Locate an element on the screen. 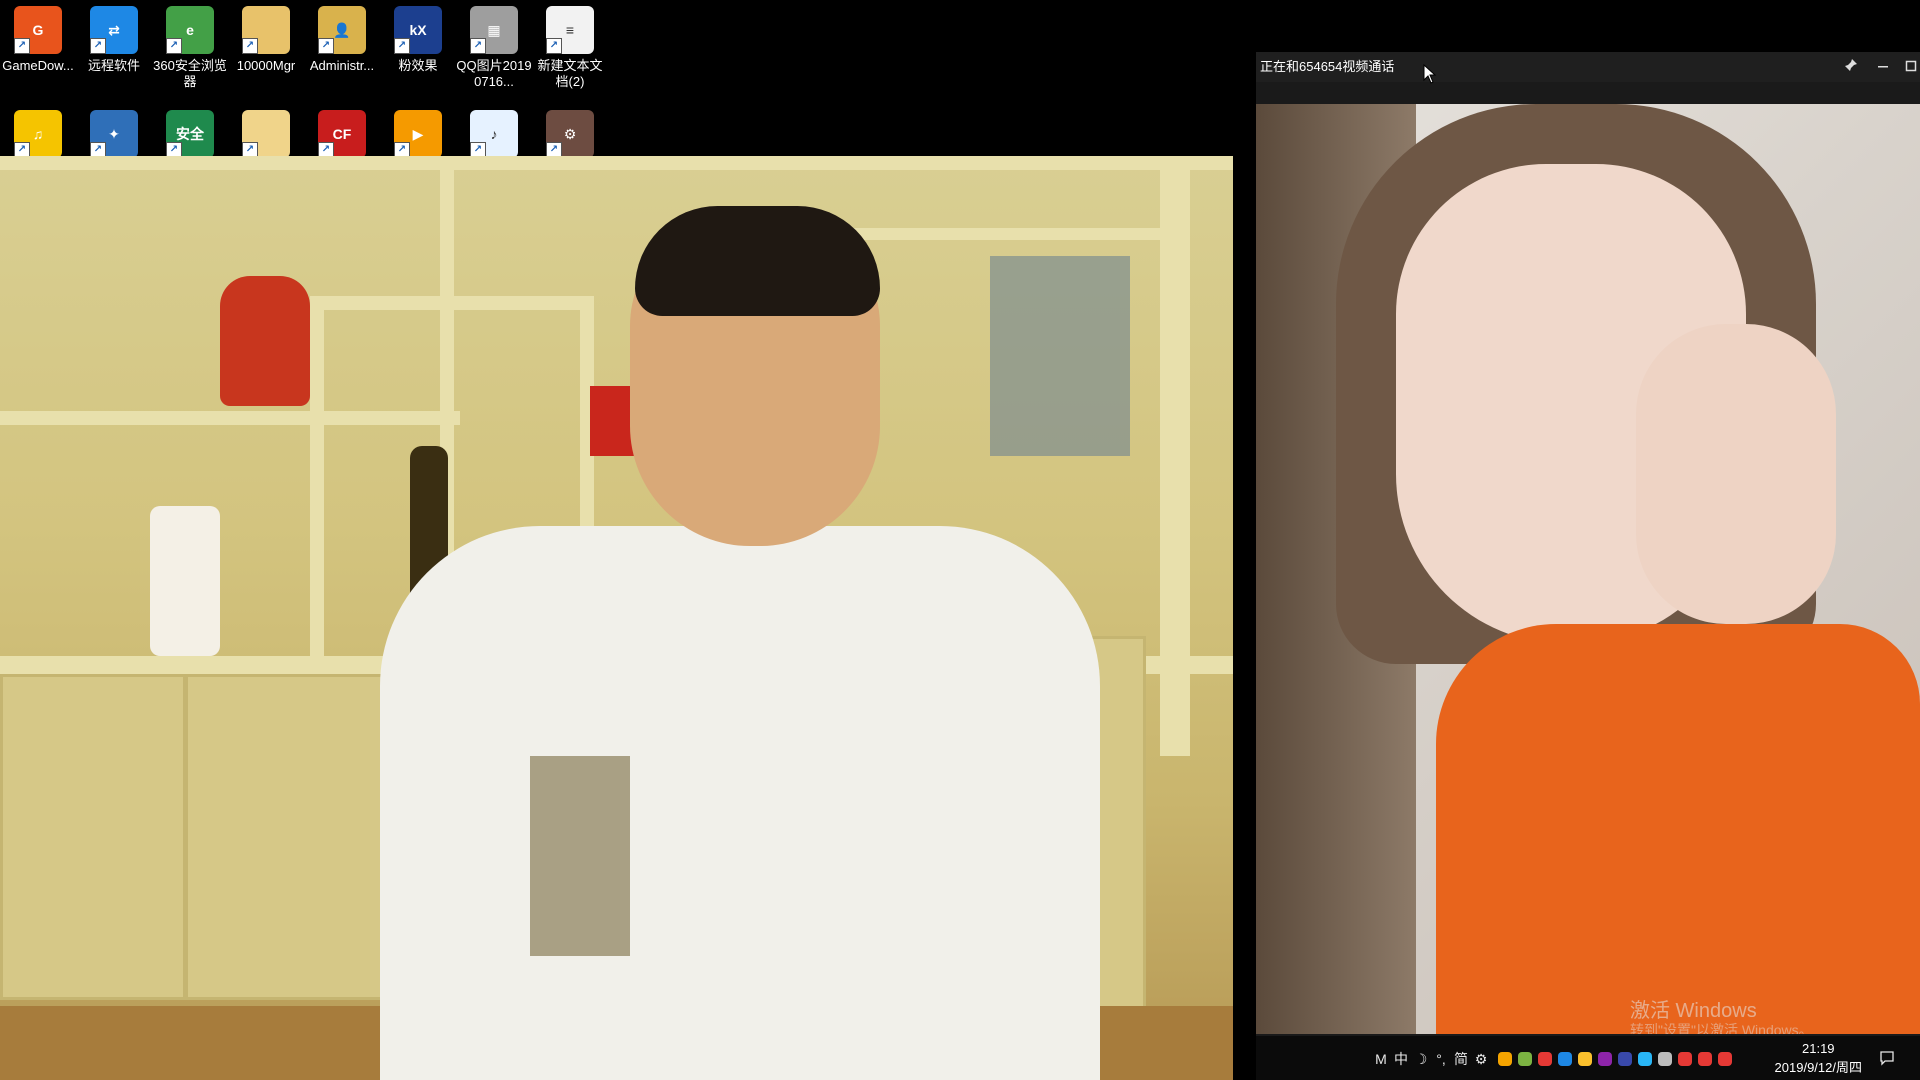  desktop-icon: ⚙ ↗ is located at coordinates (570, 134).